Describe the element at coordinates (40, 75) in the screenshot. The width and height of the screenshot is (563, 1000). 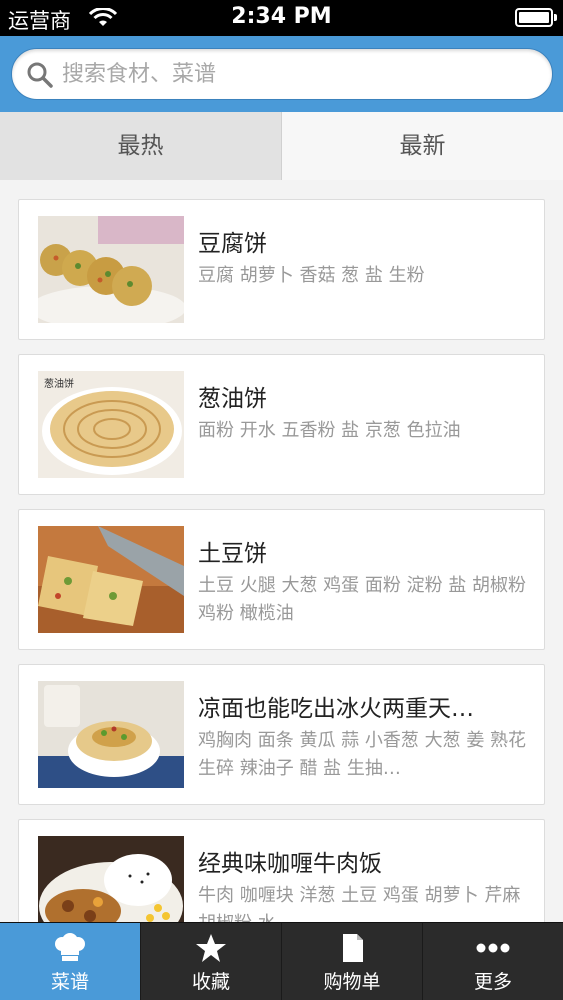
I see `search-icon` at that location.